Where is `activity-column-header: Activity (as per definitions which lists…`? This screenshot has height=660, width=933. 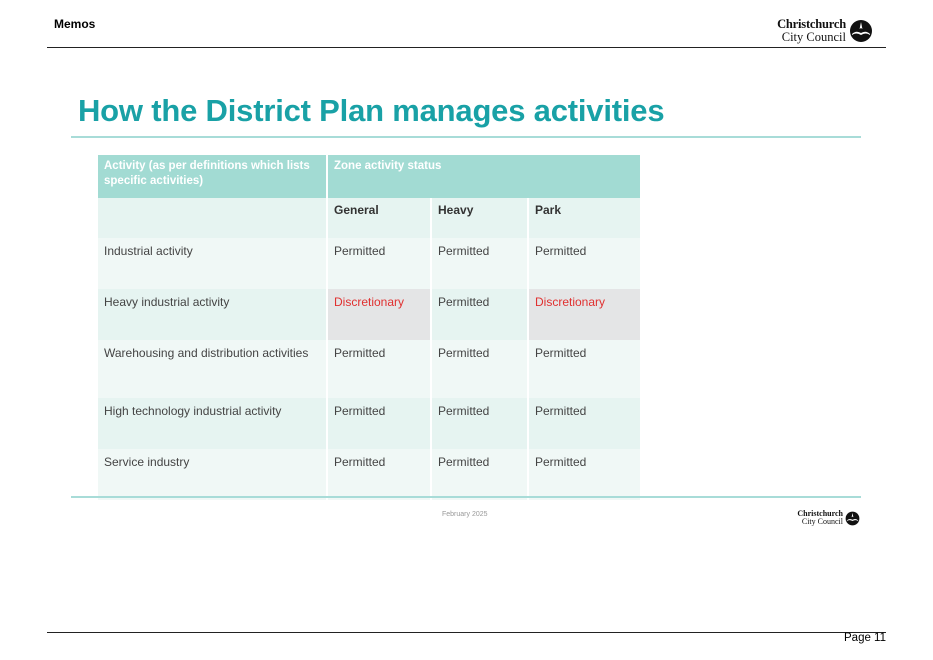 activity-column-header: Activity (as per definitions which lists… is located at coordinates (212, 176).